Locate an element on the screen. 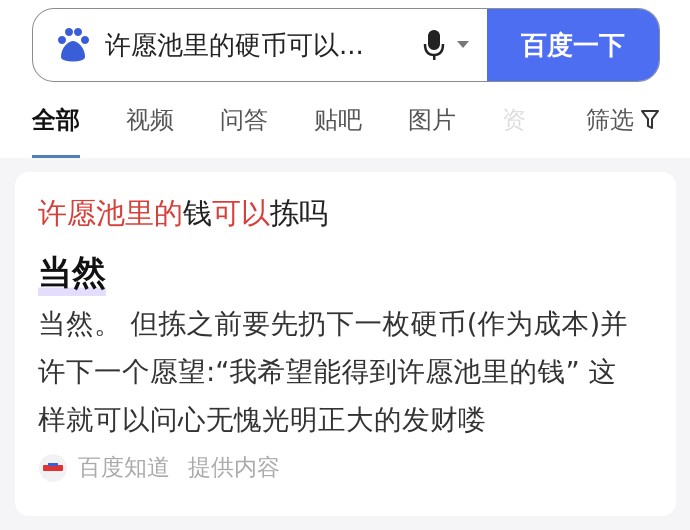  provider-label: 提供内容 is located at coordinates (234, 468).